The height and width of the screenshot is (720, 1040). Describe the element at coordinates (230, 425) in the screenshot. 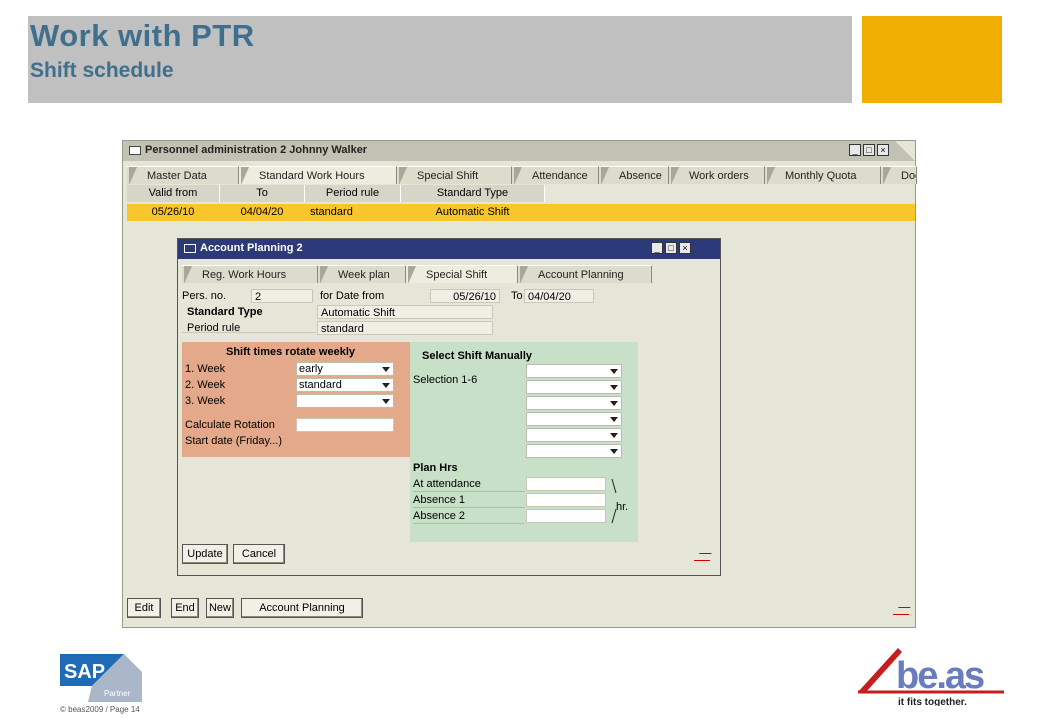

I see `calculate-rotation-label: Calculate Rotation` at that location.